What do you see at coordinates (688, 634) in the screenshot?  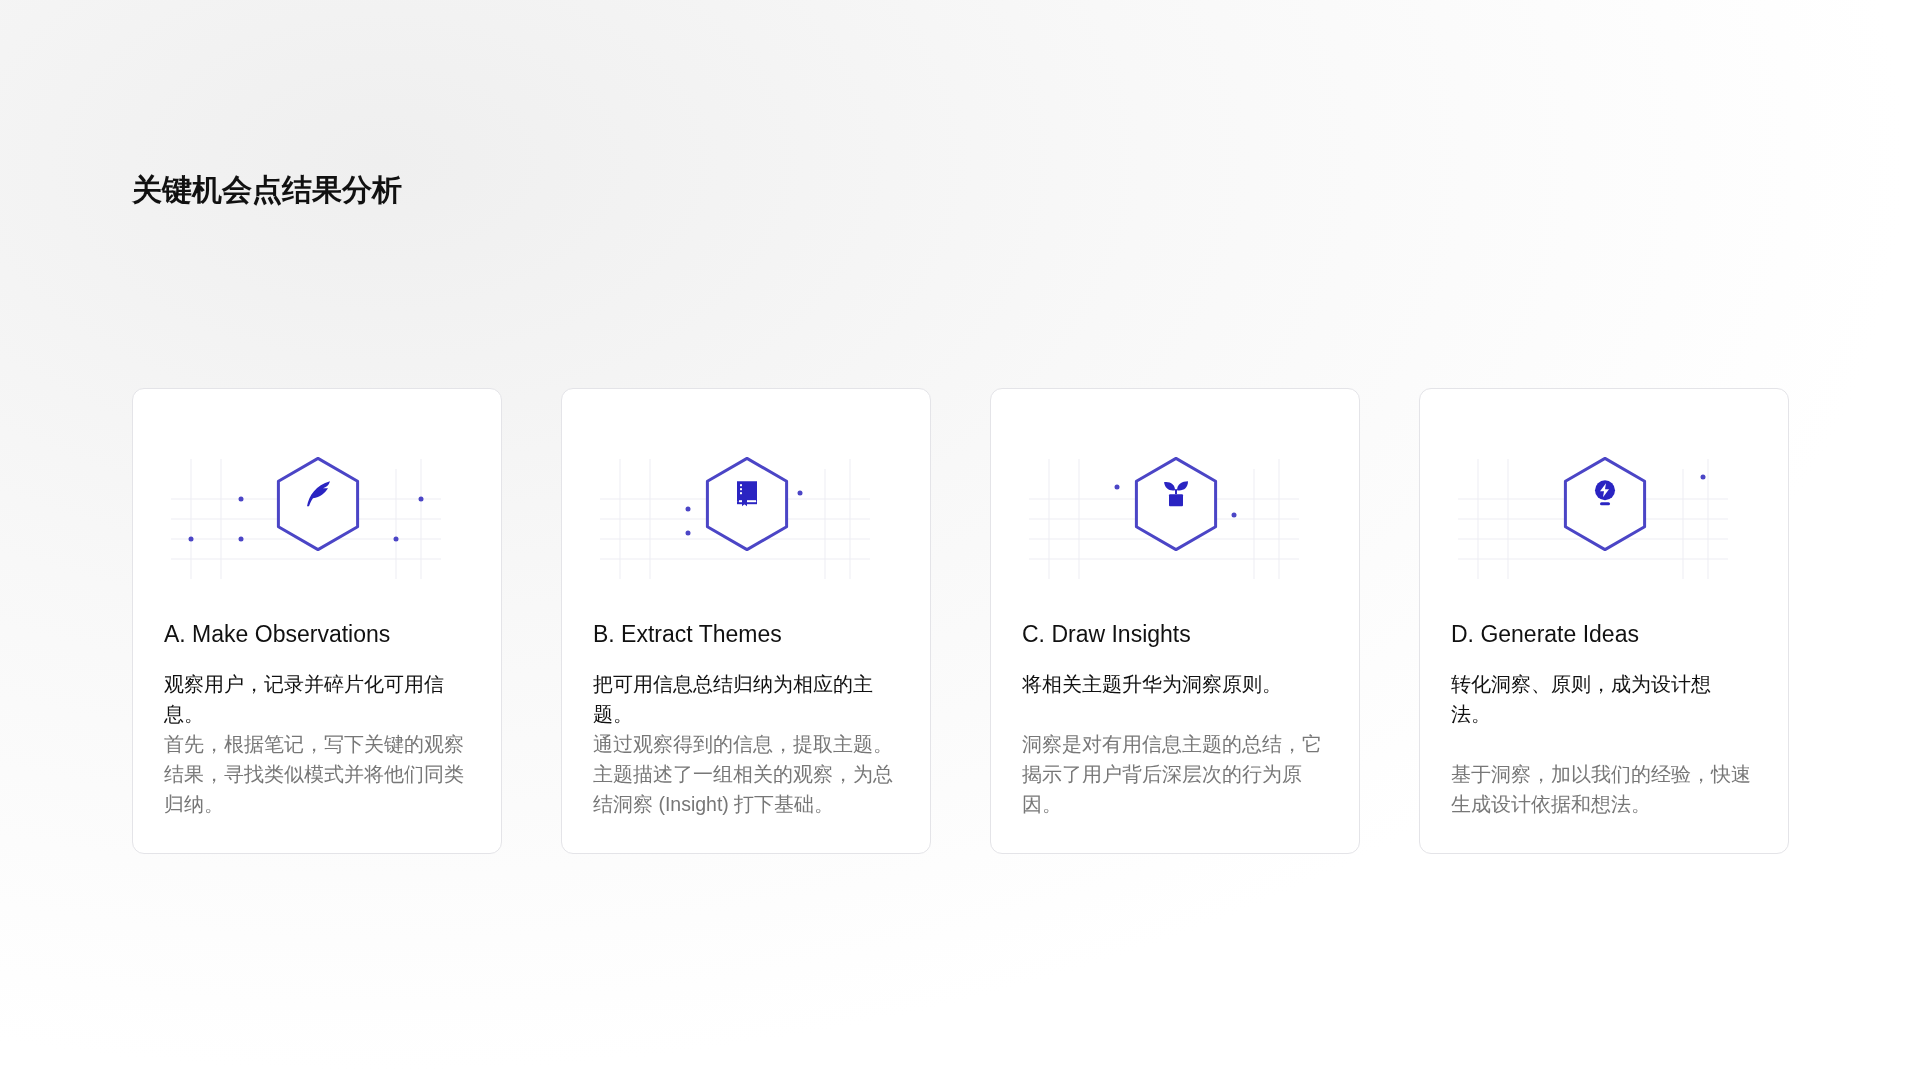 I see `card-heading: B. Extract Themes` at bounding box center [688, 634].